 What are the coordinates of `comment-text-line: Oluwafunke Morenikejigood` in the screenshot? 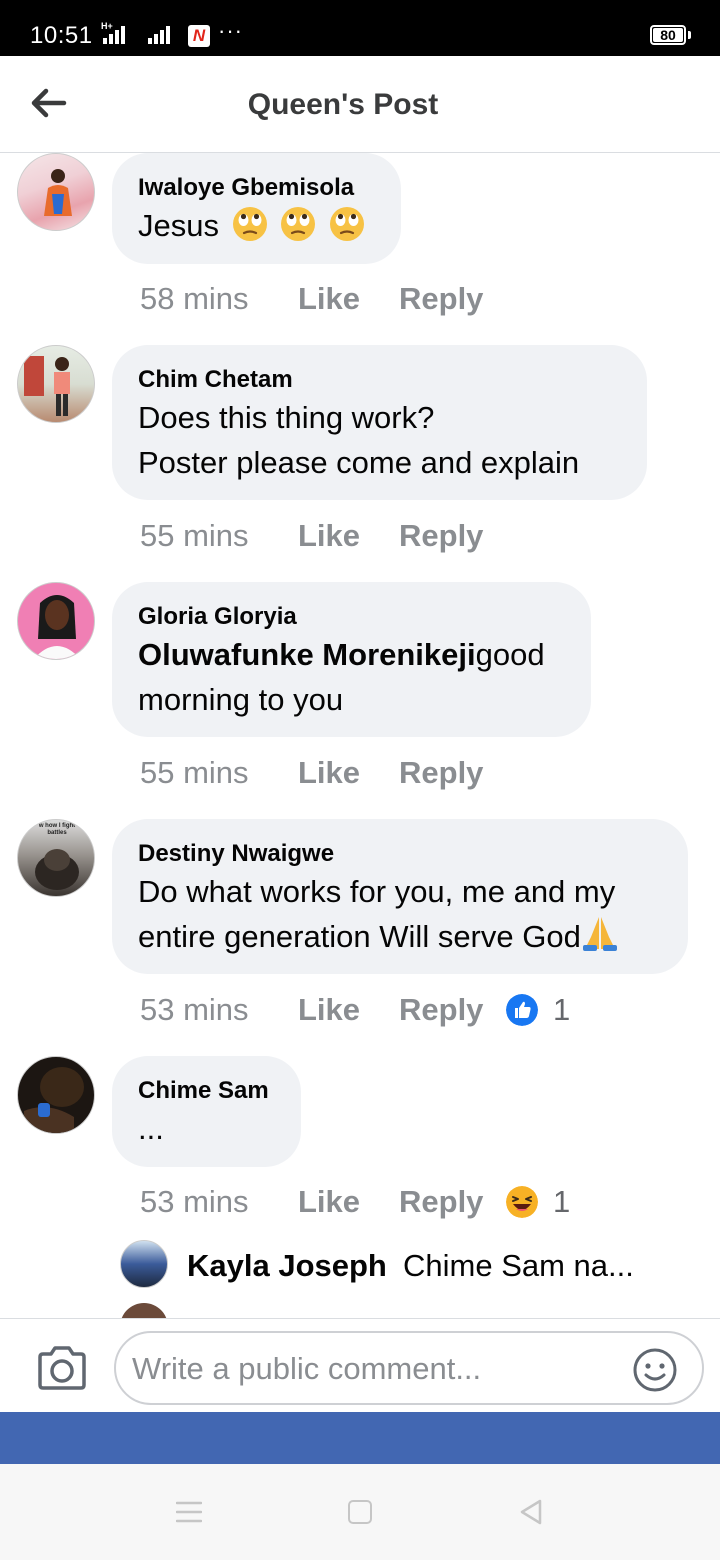 It's located at (341, 654).